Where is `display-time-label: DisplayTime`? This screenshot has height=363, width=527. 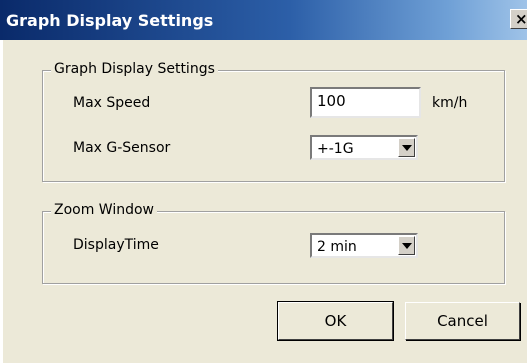 display-time-label: DisplayTime is located at coordinates (116, 245).